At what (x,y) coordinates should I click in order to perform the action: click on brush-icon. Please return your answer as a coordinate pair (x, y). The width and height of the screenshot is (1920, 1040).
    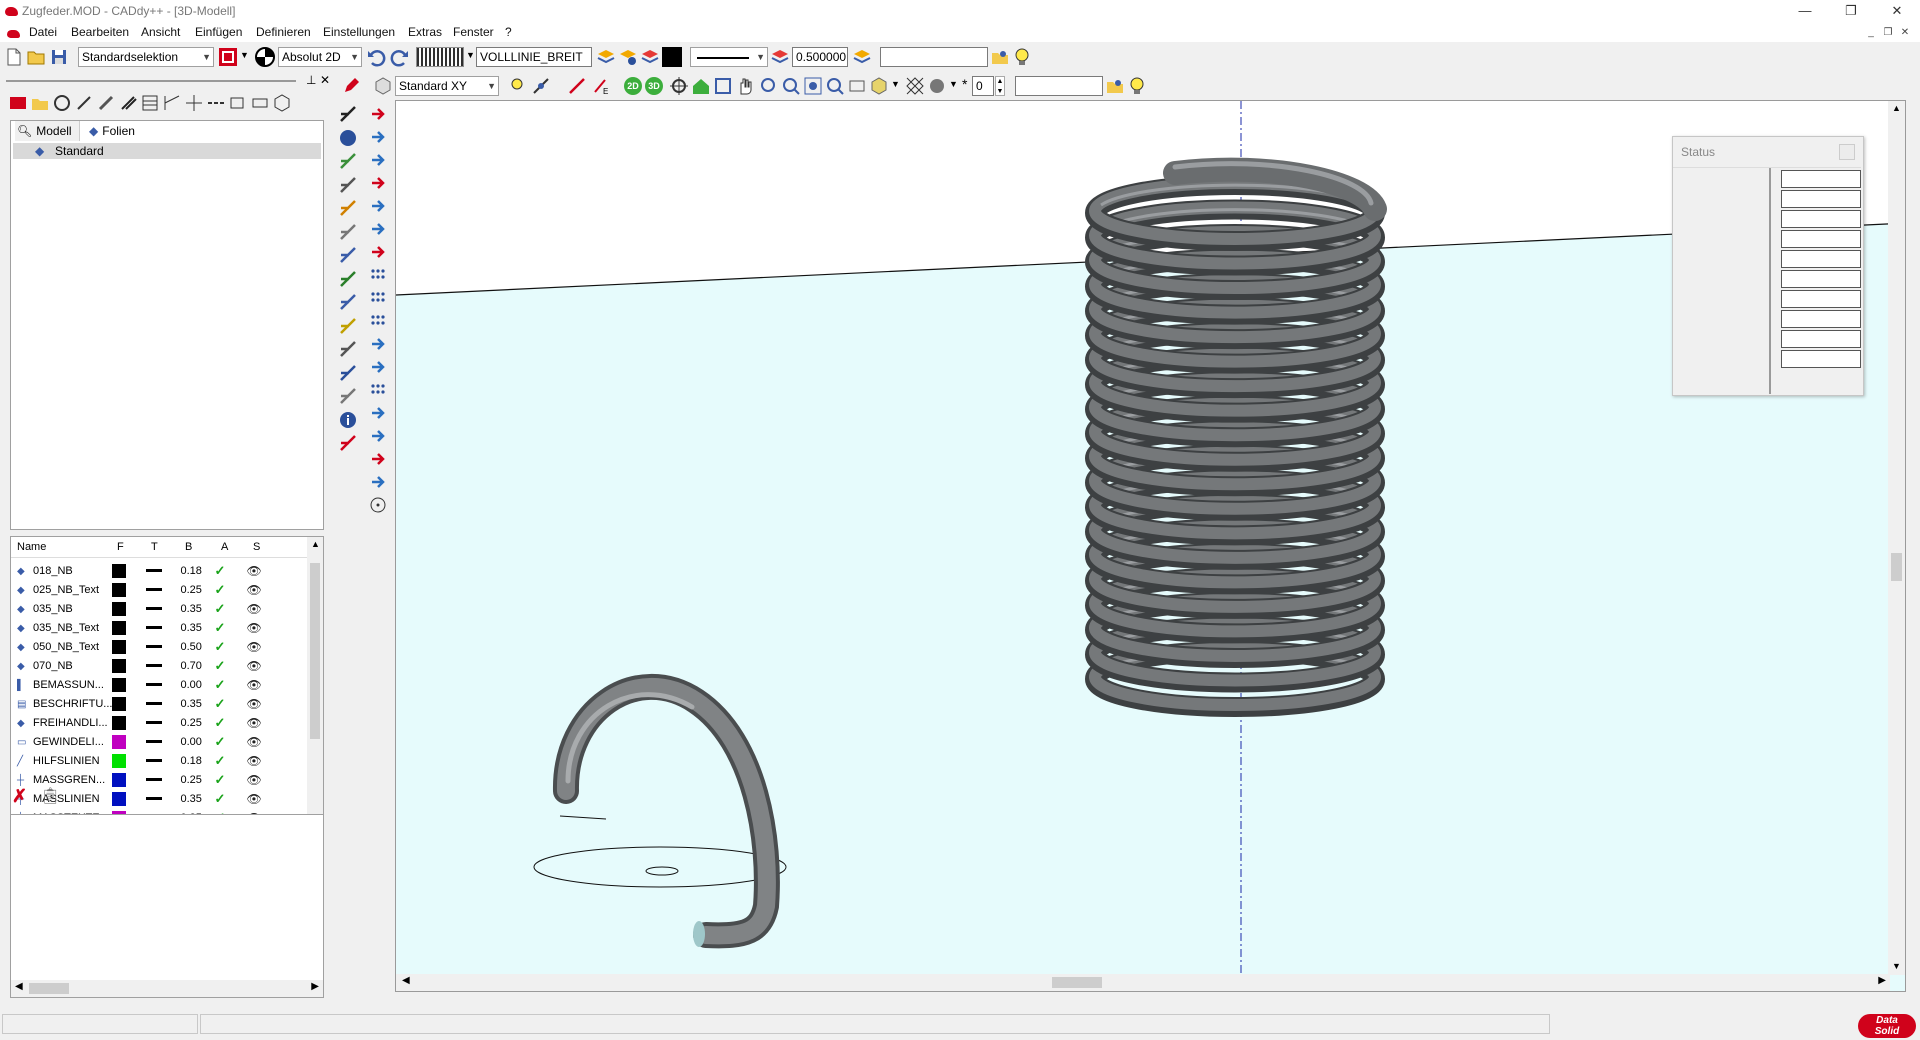
    Looking at the image, I should click on (128, 103).